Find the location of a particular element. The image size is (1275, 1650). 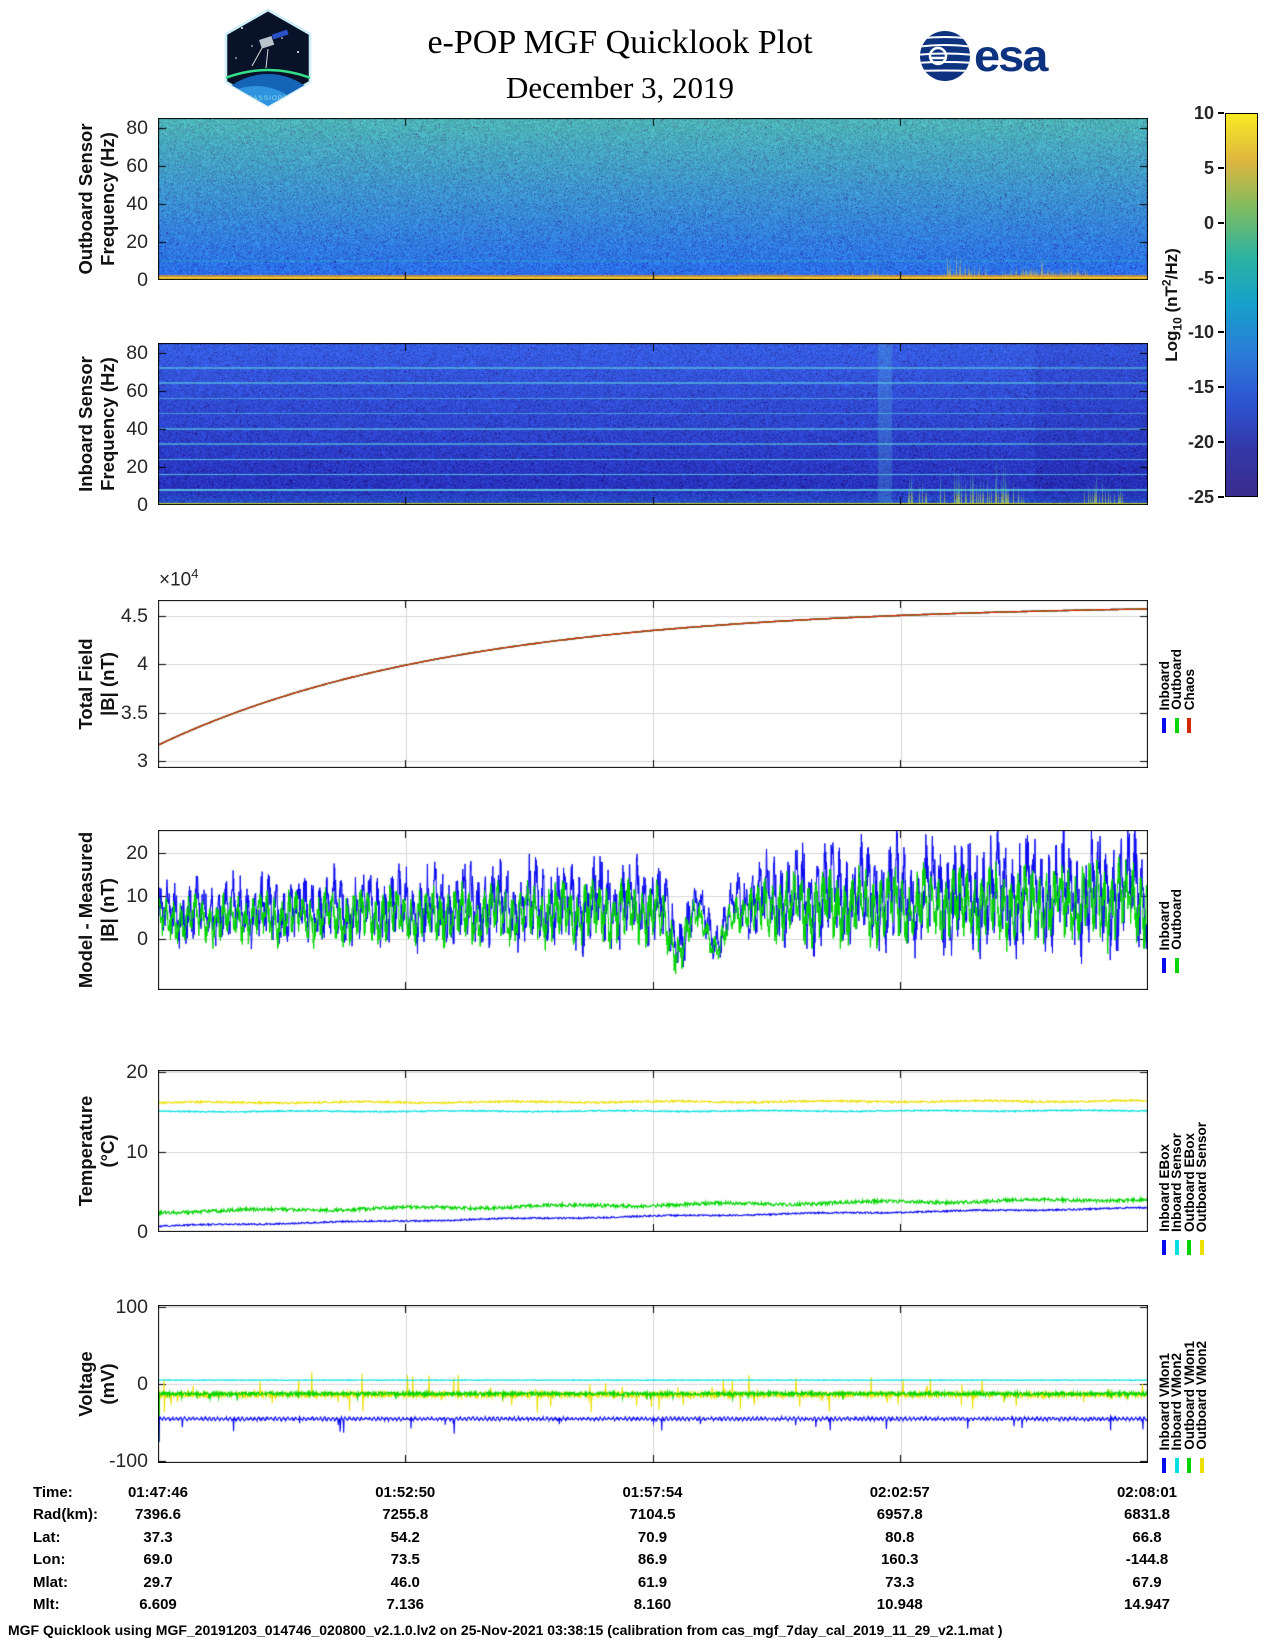

legend-swatch-outboard-vmon2 is located at coordinates (1201, 1465).